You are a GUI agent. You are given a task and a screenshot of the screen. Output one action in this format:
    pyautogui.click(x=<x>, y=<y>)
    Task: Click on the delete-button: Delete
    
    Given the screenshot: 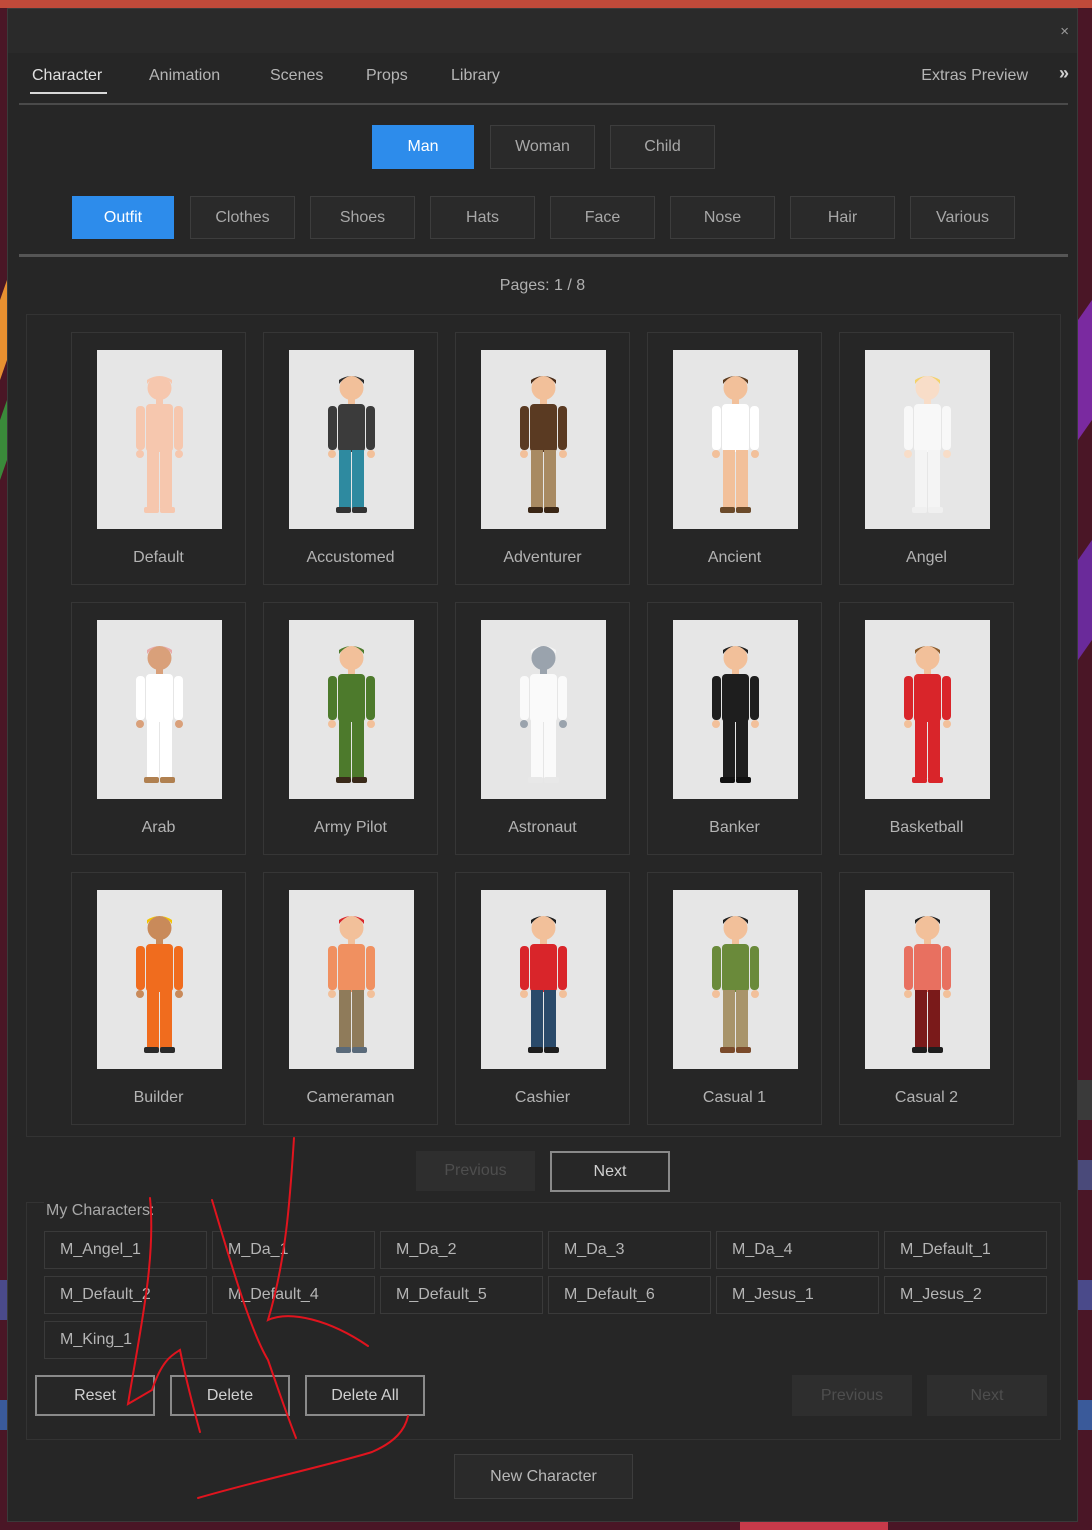 What is the action you would take?
    pyautogui.click(x=230, y=1395)
    